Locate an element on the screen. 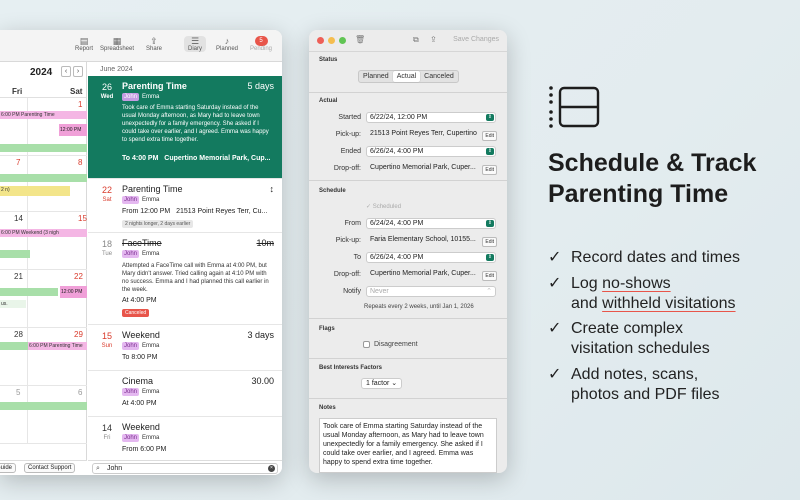 The image size is (800, 500). calendar-week: 5 6 is located at coordinates (43, 415).